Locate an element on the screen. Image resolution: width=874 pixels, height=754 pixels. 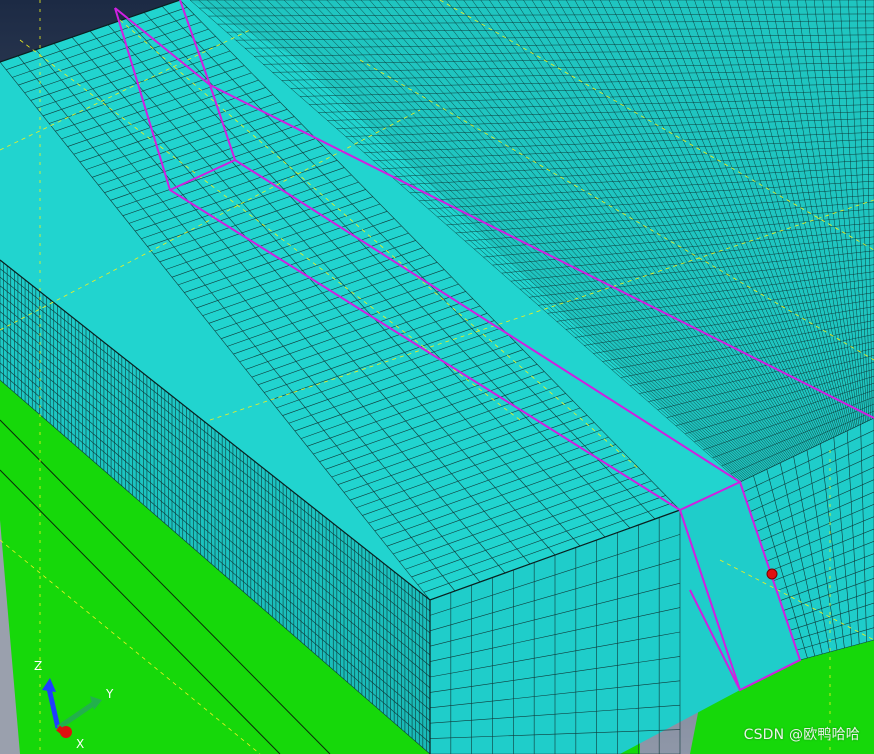
triad-y-label: Y is located at coordinates (109, 694).